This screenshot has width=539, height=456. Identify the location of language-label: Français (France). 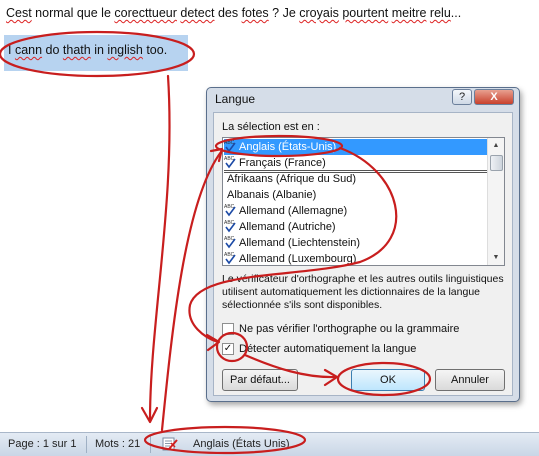
(282, 163).